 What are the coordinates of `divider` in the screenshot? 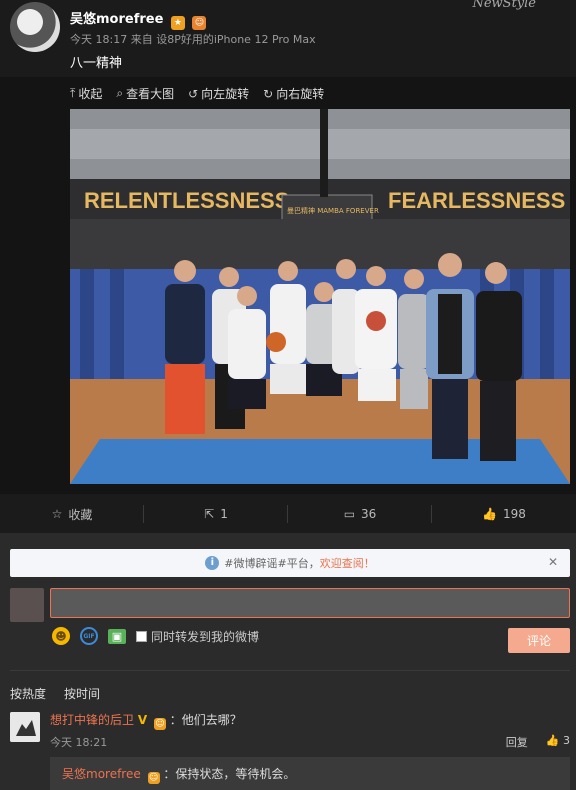 It's located at (290, 670).